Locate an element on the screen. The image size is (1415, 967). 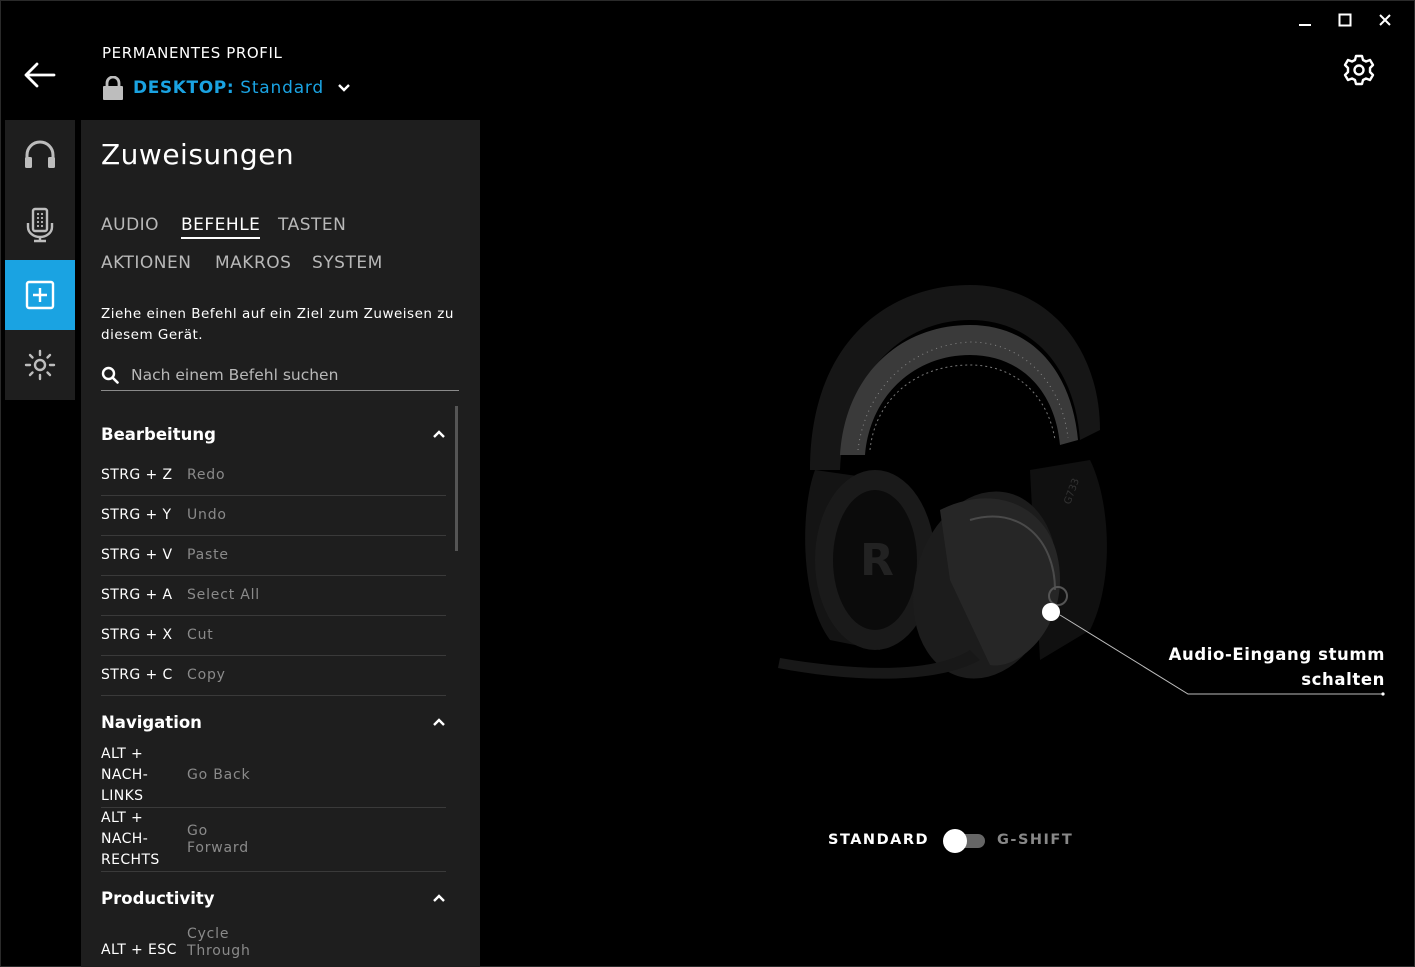
command-name: Go Forward is located at coordinates (218, 839).